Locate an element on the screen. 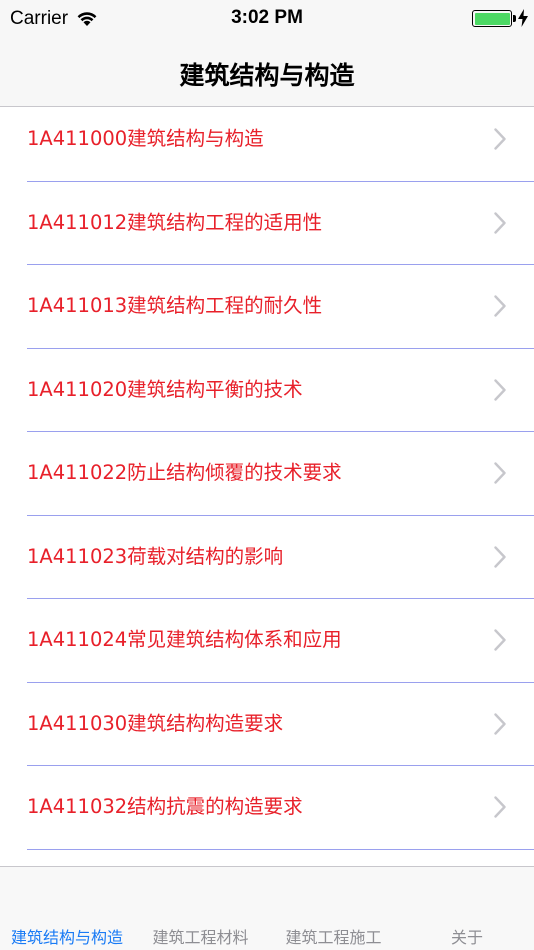  navigation-bar: 建筑结构与构造 is located at coordinates (267, 73).